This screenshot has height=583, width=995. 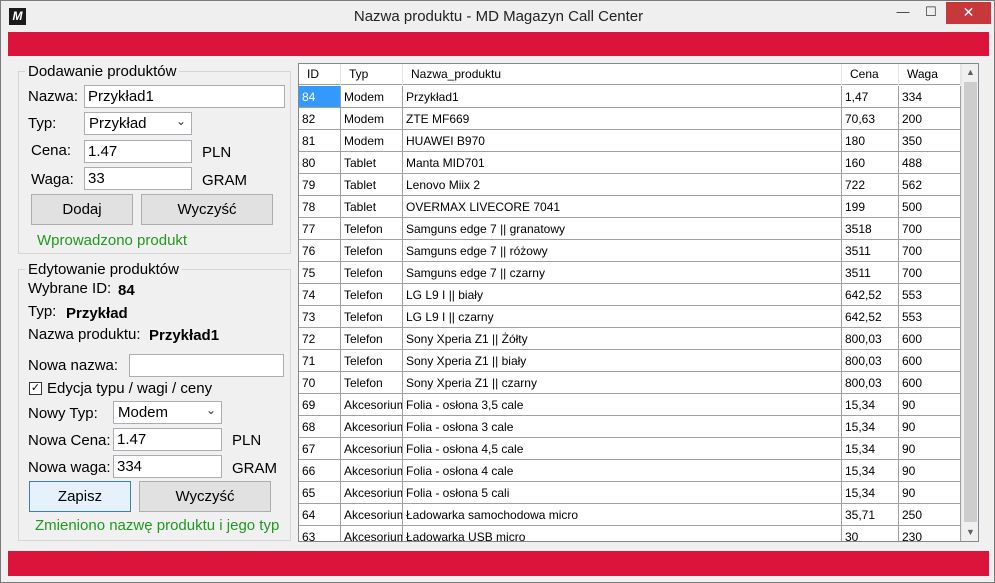 What do you see at coordinates (167, 412) in the screenshot?
I see `new-type-select: Modem ⌄` at bounding box center [167, 412].